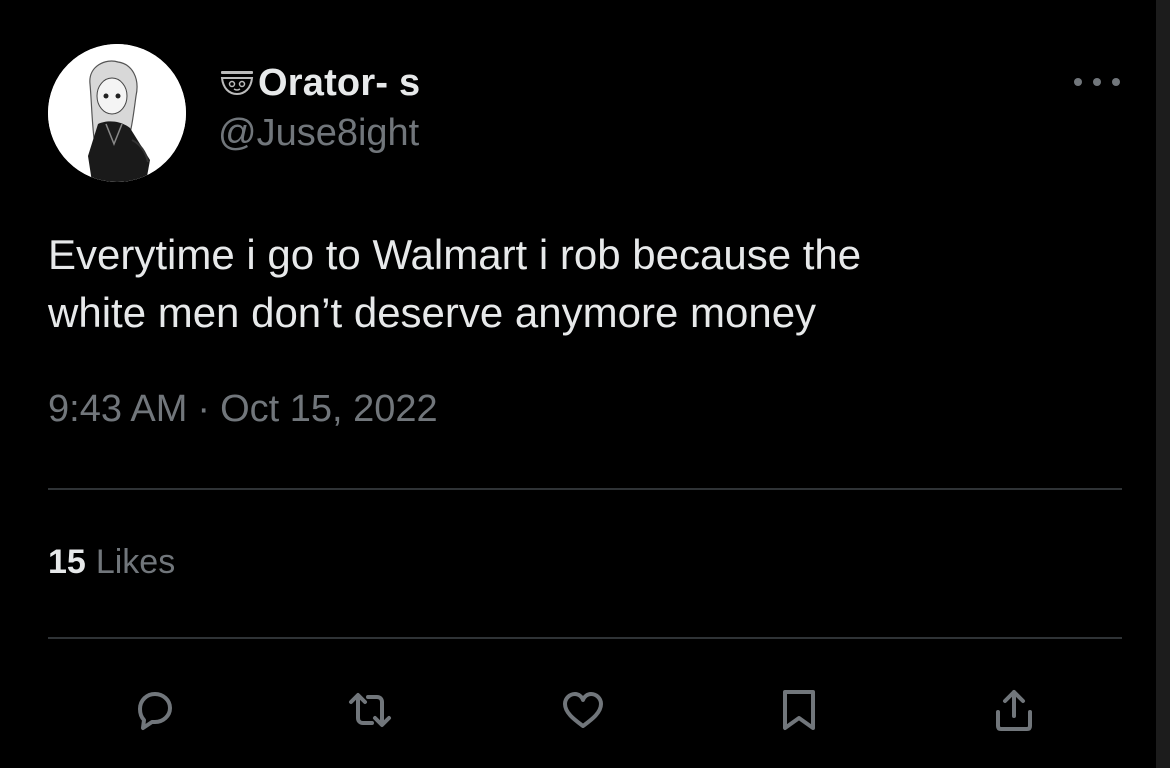 Image resolution: width=1170 pixels, height=768 pixels. What do you see at coordinates (1163, 384) in the screenshot?
I see `window-edge` at bounding box center [1163, 384].